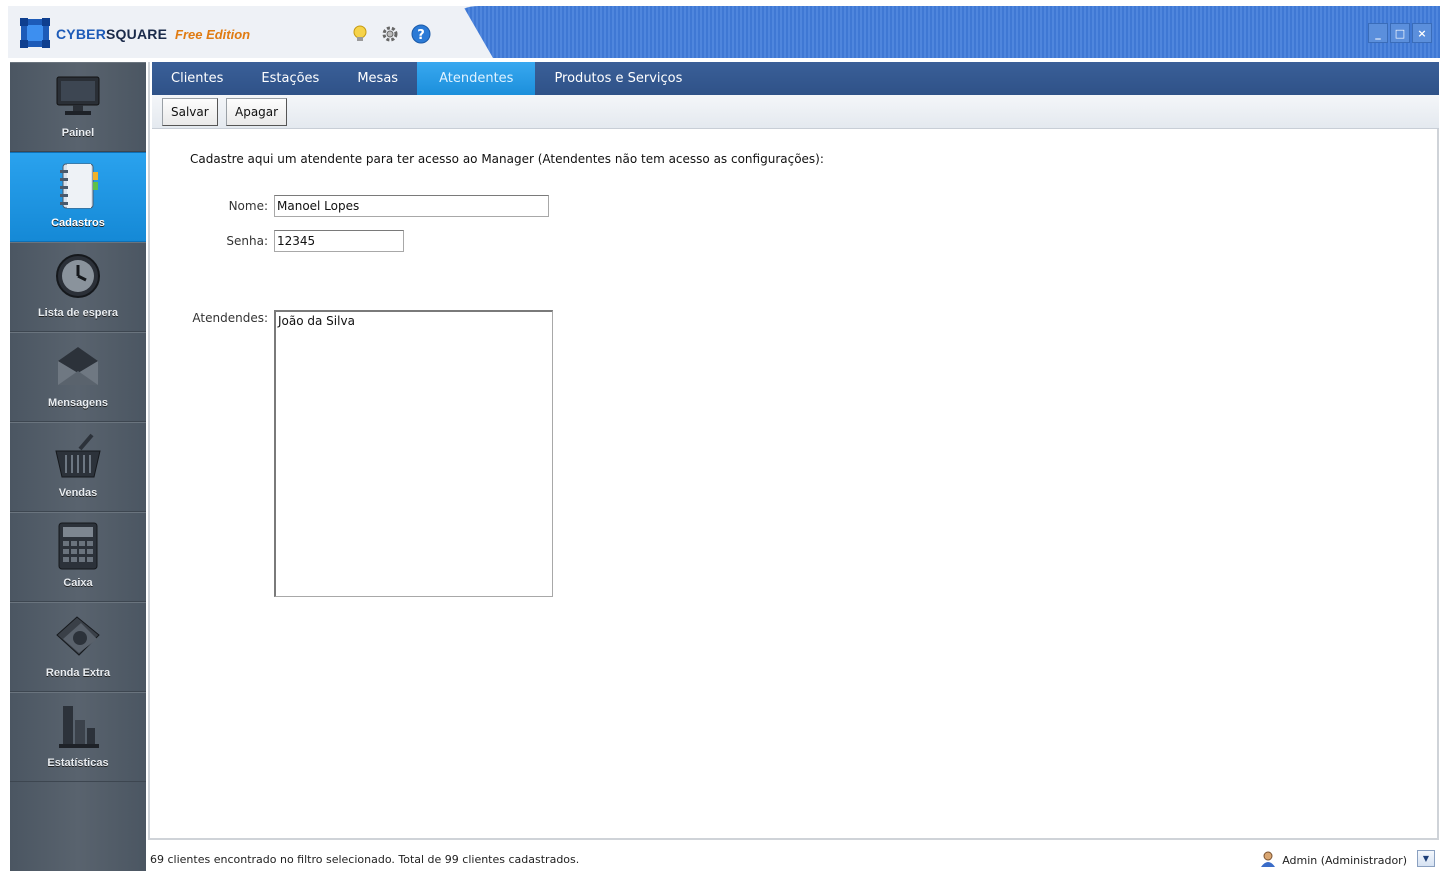  What do you see at coordinates (290, 78) in the screenshot?
I see `tab-estacoes: Estações` at bounding box center [290, 78].